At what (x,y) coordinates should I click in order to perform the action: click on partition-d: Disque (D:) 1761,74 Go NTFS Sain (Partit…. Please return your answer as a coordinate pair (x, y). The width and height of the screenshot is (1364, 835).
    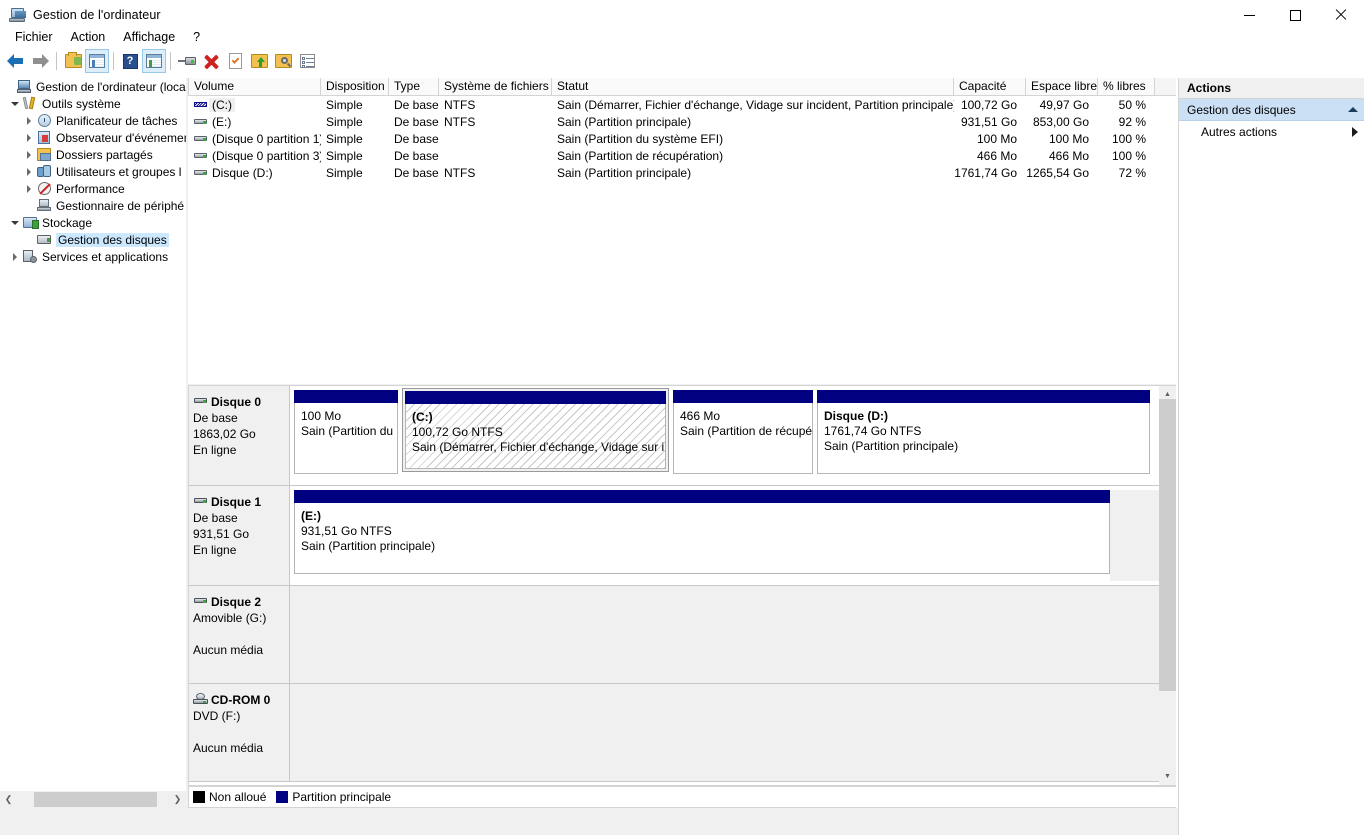
    Looking at the image, I should click on (983, 432).